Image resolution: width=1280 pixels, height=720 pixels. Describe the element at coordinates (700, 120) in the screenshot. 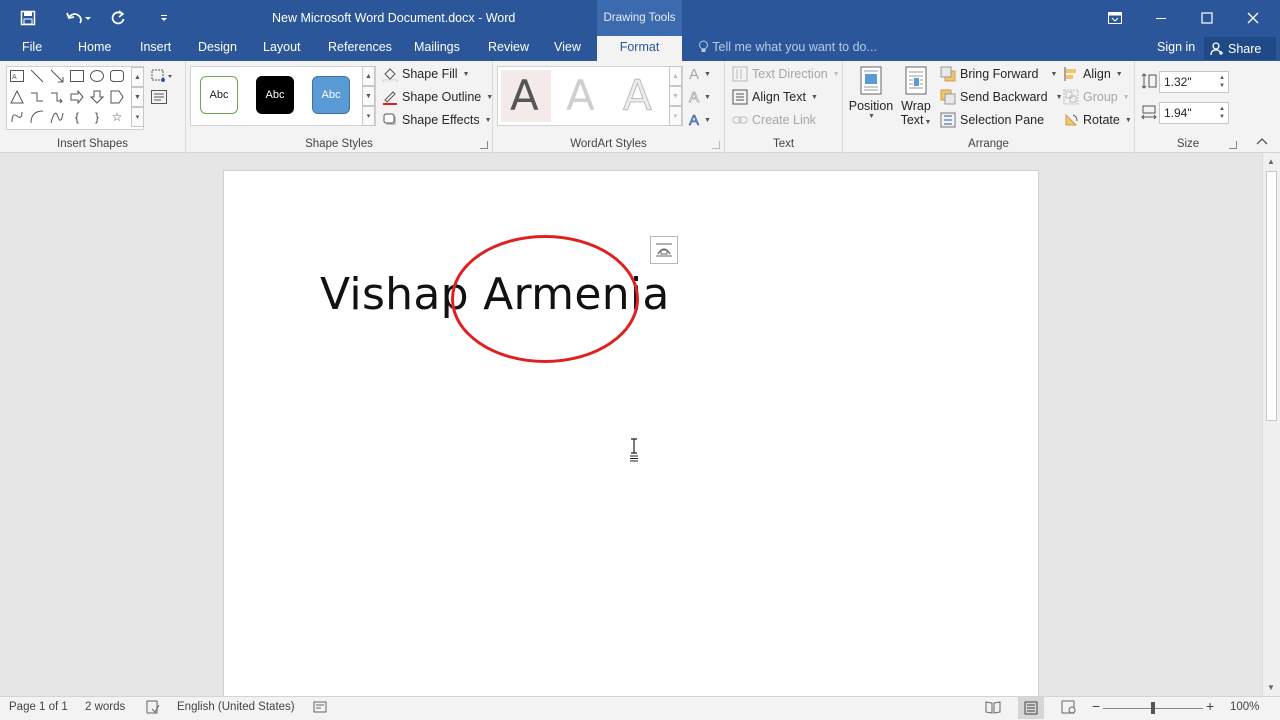

I see `text-effects-button: A ▼` at that location.